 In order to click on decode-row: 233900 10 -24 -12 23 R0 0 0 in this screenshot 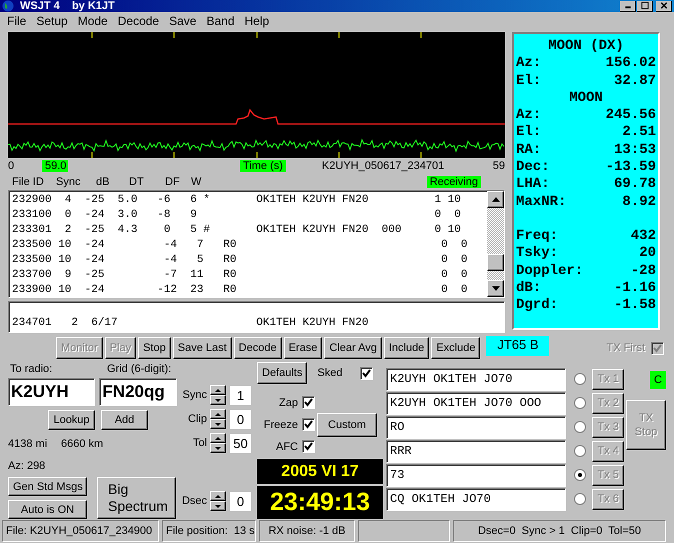, I will do `click(248, 290)`.